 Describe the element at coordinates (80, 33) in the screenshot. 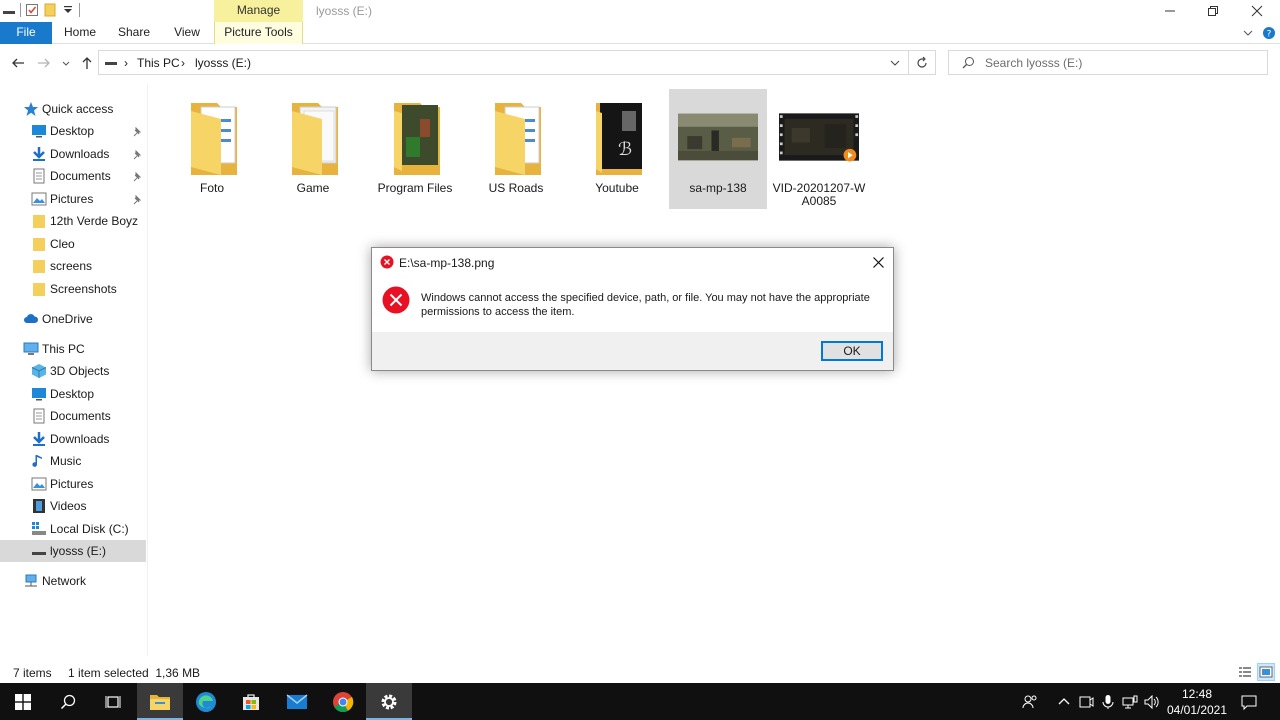

I see `tab-home: Home` at that location.